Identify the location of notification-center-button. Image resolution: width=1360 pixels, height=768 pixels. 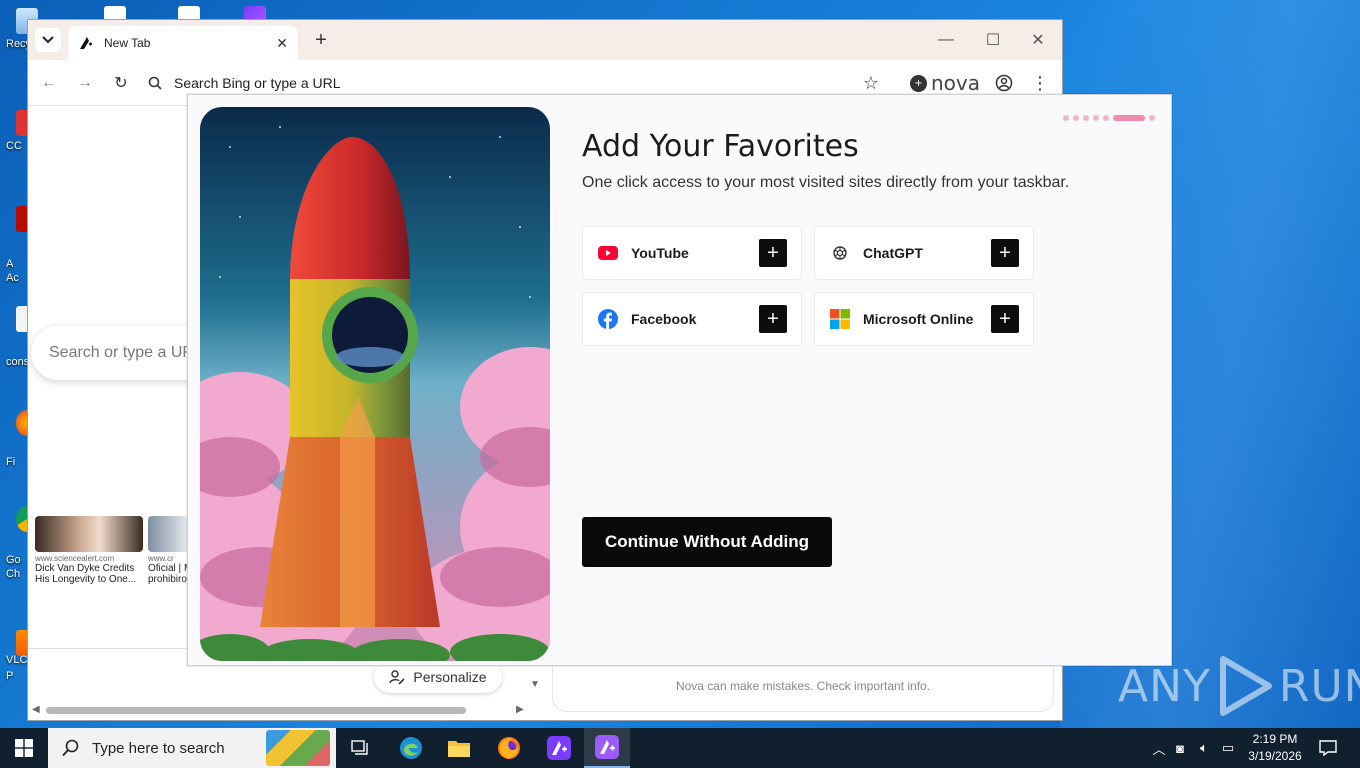
(1328, 748).